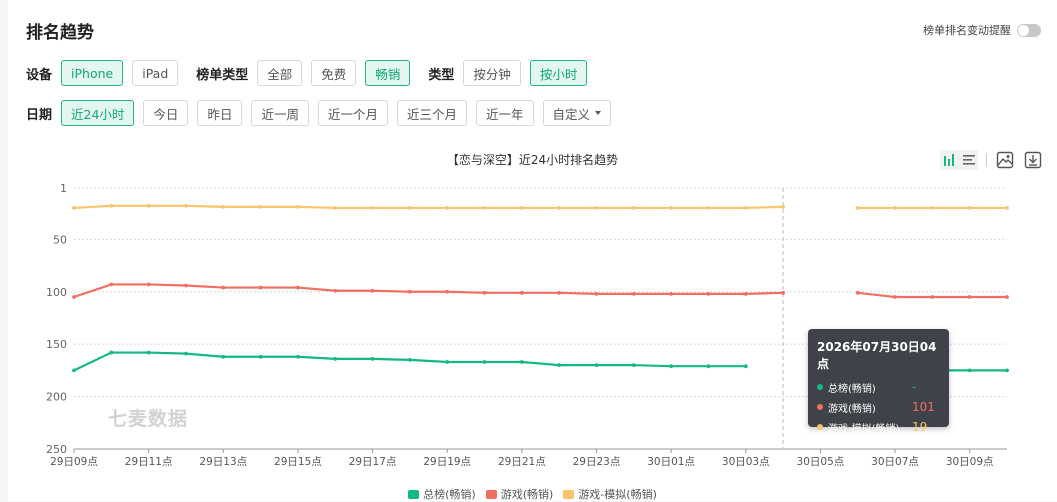 The image size is (1057, 502). What do you see at coordinates (148, 419) in the screenshot?
I see `watermark-text: 七麦数据` at bounding box center [148, 419].